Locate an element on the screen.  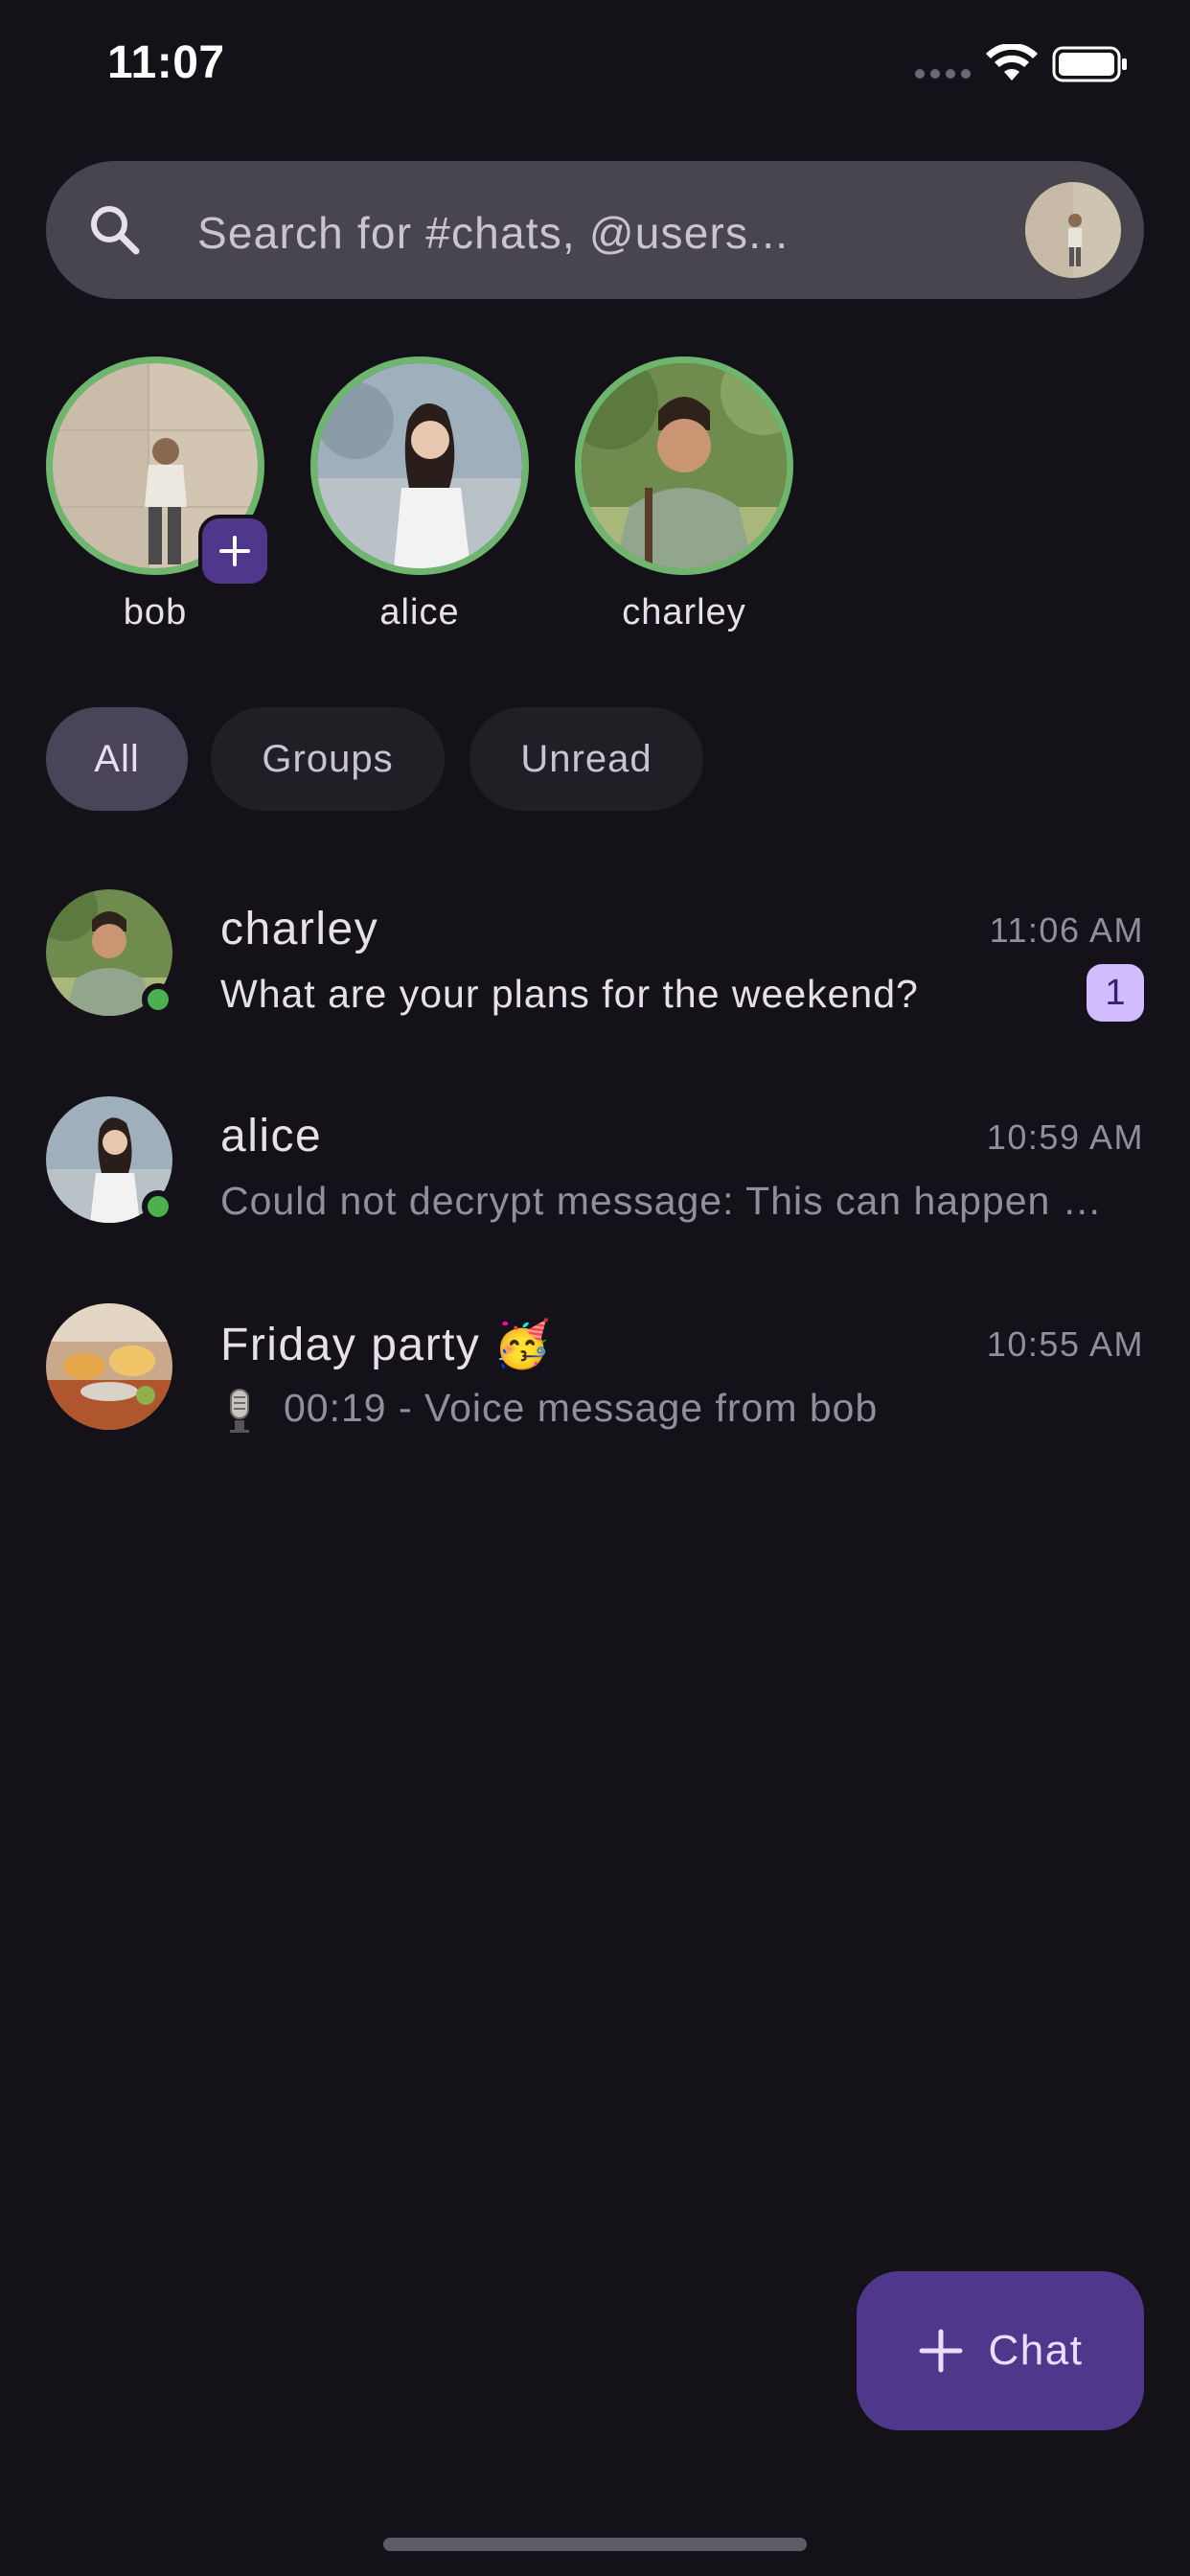
chat-name: Friday party 🥳 is located at coordinates (387, 1344).